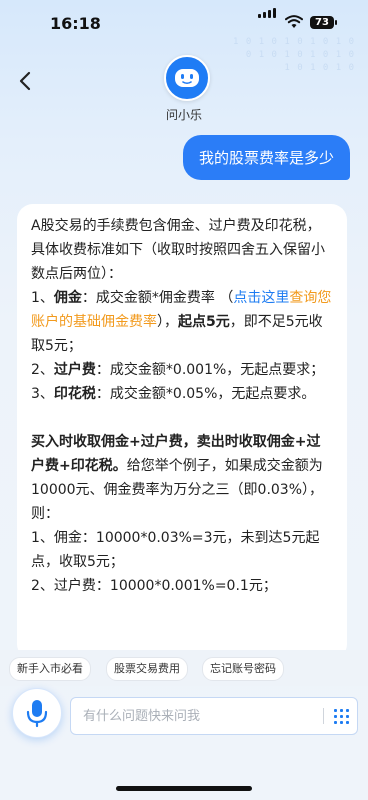 This screenshot has height=800, width=368. I want to click on wifi-icon, so click(294, 21).